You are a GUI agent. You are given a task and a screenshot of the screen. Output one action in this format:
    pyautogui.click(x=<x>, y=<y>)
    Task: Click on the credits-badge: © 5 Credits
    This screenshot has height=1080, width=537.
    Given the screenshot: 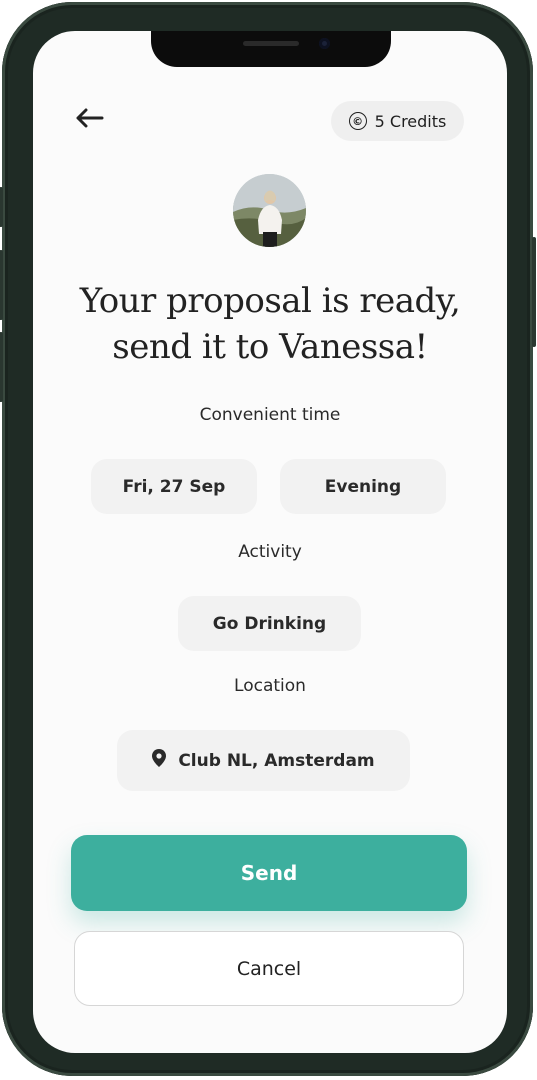 What is the action you would take?
    pyautogui.click(x=397, y=121)
    